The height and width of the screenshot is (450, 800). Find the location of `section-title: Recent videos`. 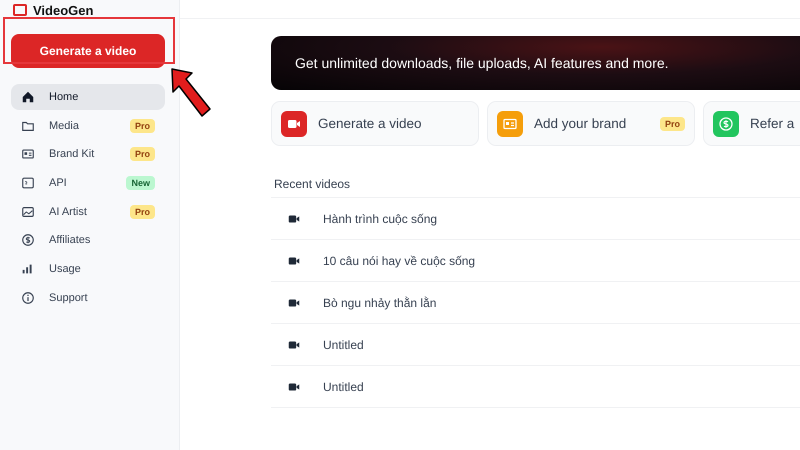

section-title: Recent videos is located at coordinates (312, 185).